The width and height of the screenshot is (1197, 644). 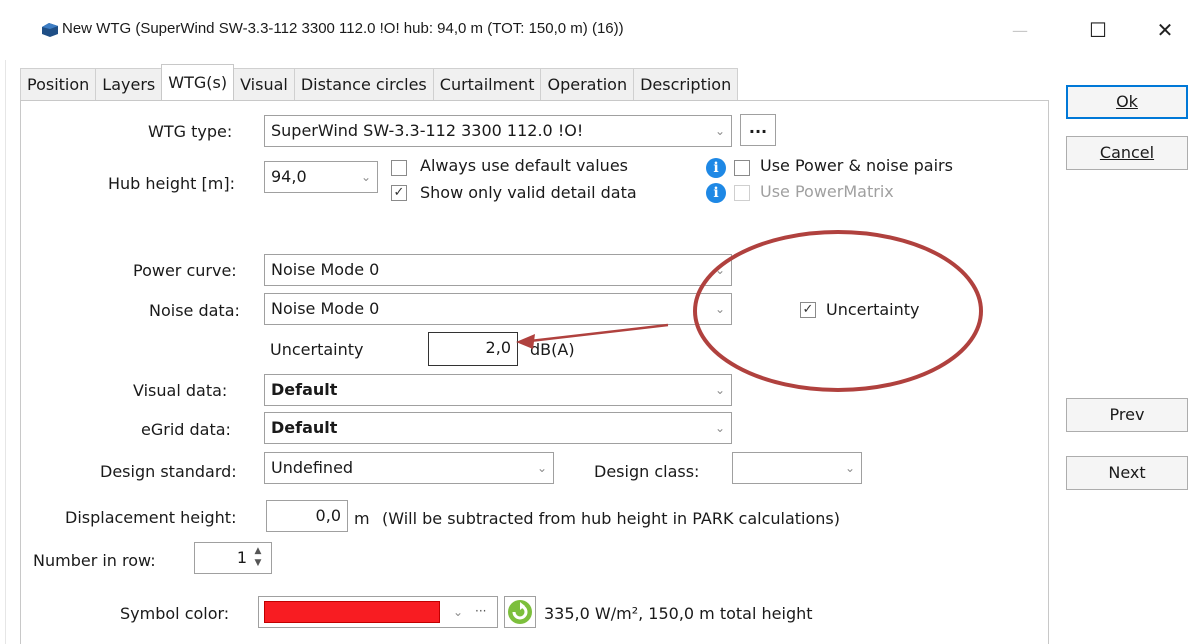 What do you see at coordinates (317, 349) in the screenshot?
I see `uncertainty-label: Uncertainty` at bounding box center [317, 349].